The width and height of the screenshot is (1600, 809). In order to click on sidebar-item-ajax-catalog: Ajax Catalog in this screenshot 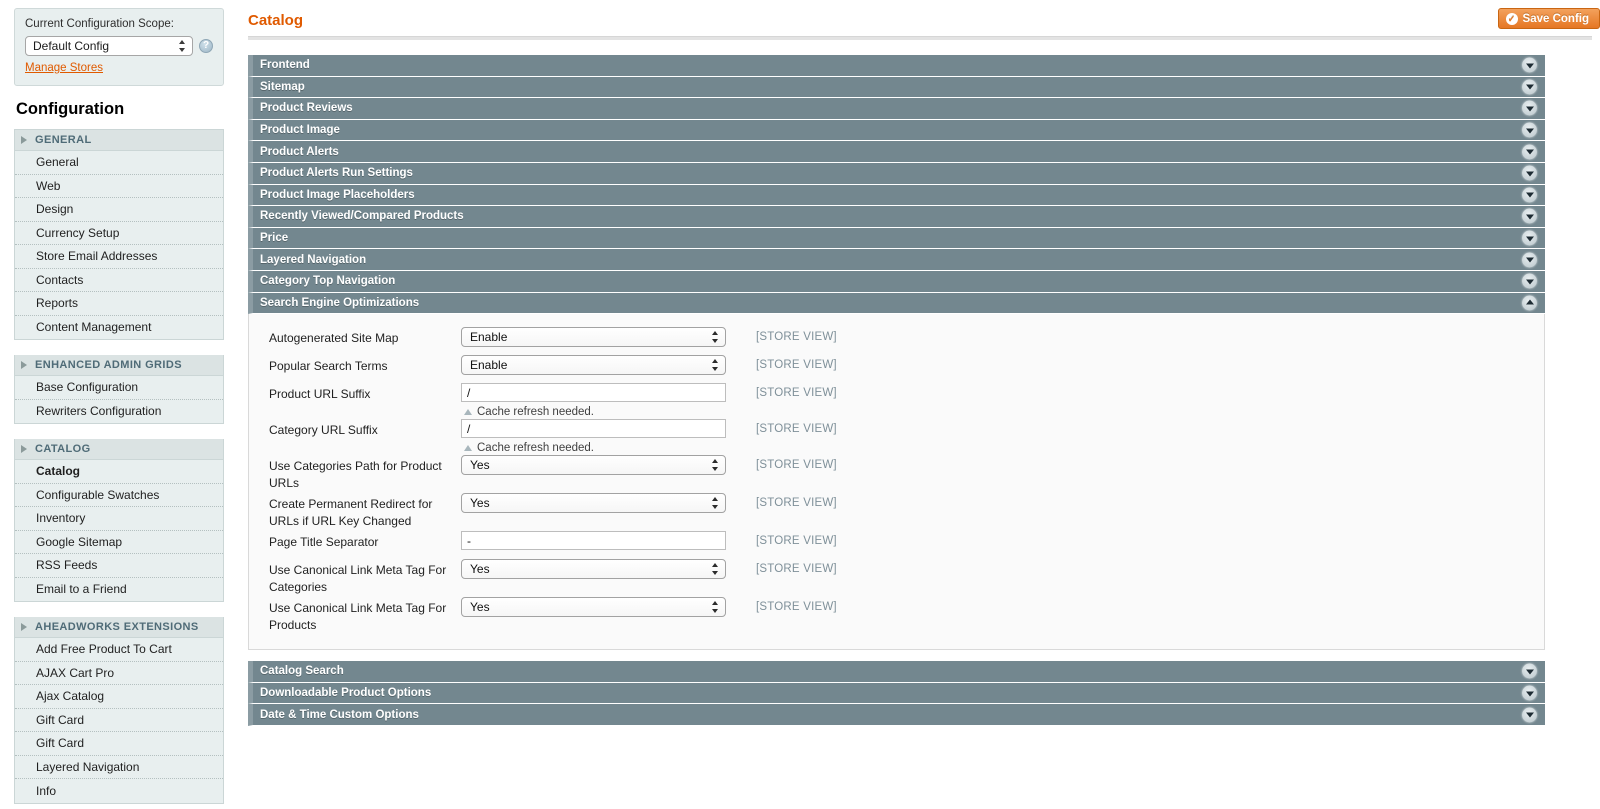, I will do `click(119, 697)`.